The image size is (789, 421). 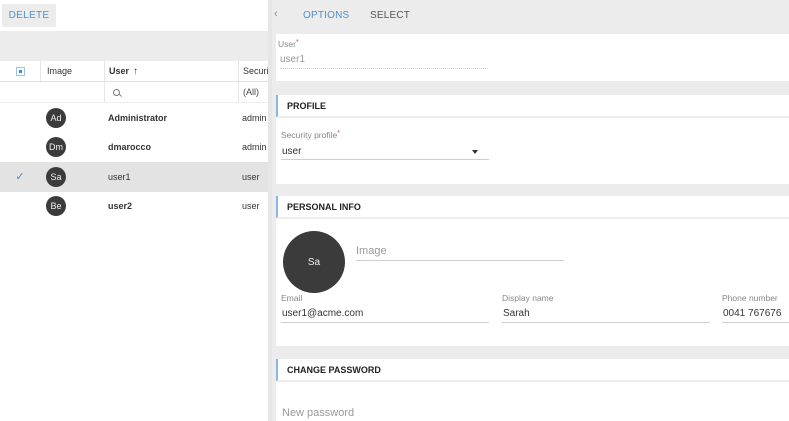 What do you see at coordinates (276, 14) in the screenshot?
I see `chevron-left-icon: ‹` at bounding box center [276, 14].